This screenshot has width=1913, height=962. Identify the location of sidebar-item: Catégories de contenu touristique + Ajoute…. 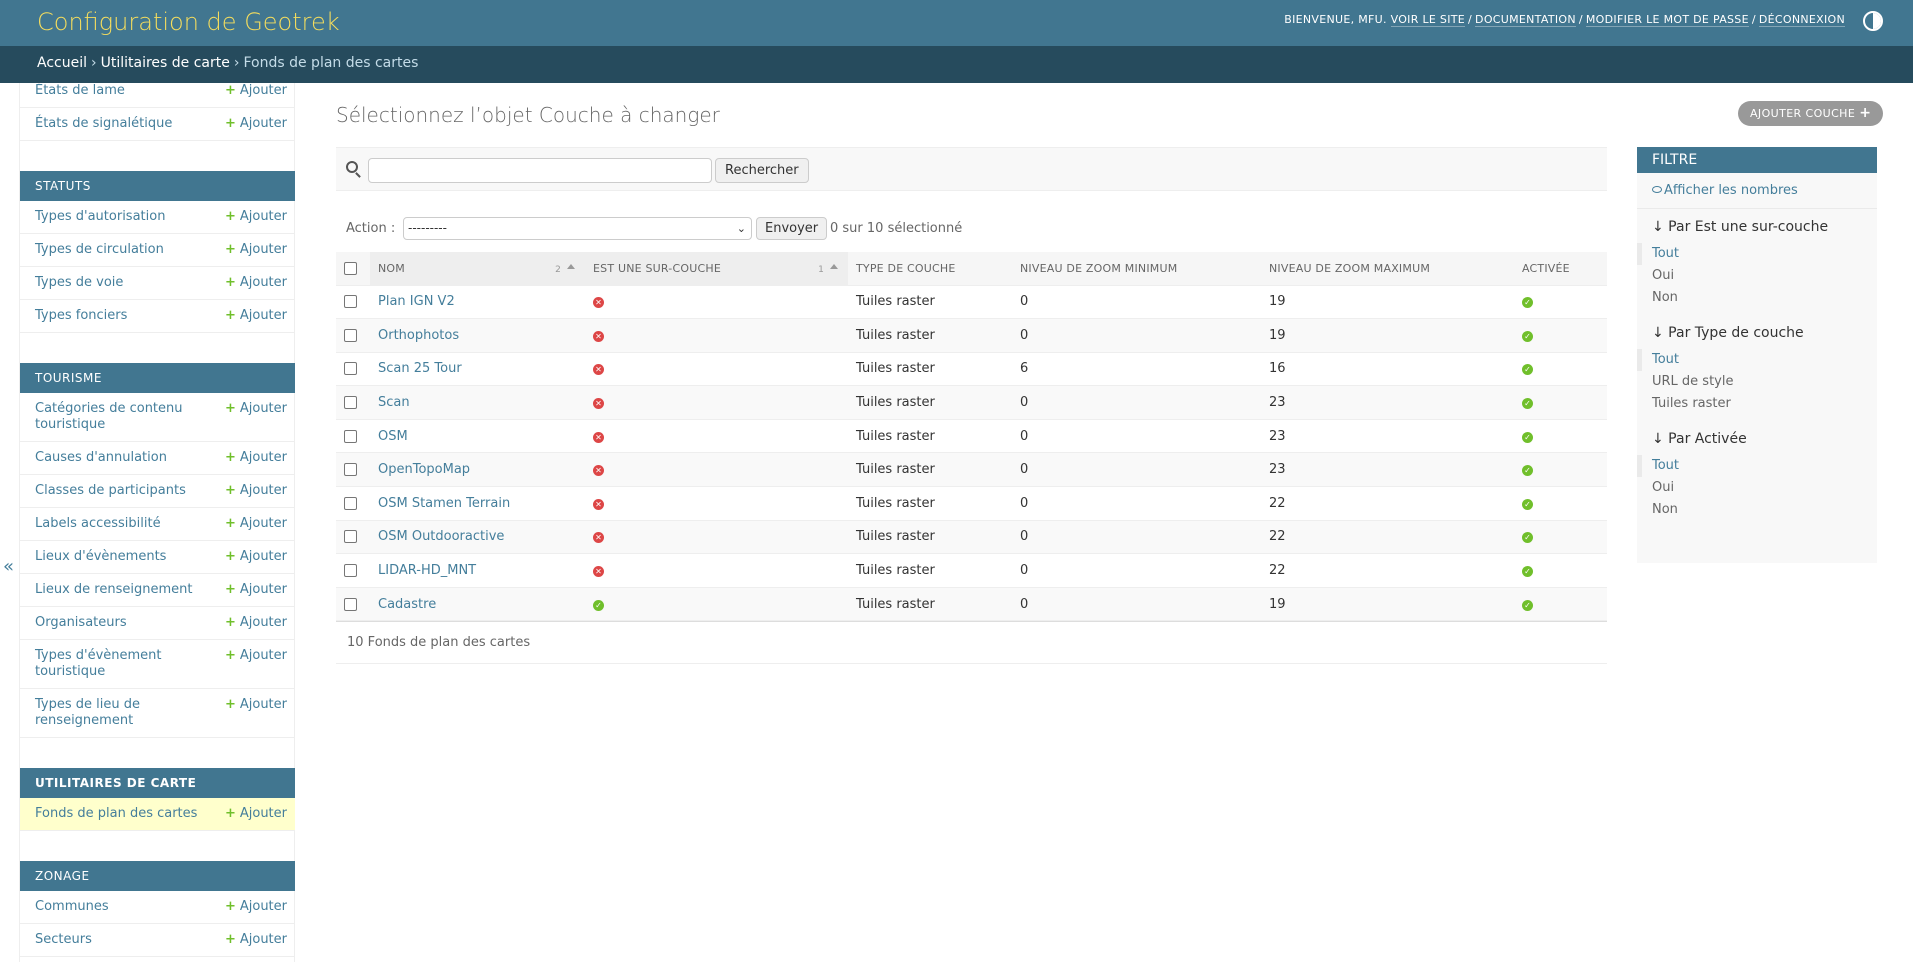
(157, 417).